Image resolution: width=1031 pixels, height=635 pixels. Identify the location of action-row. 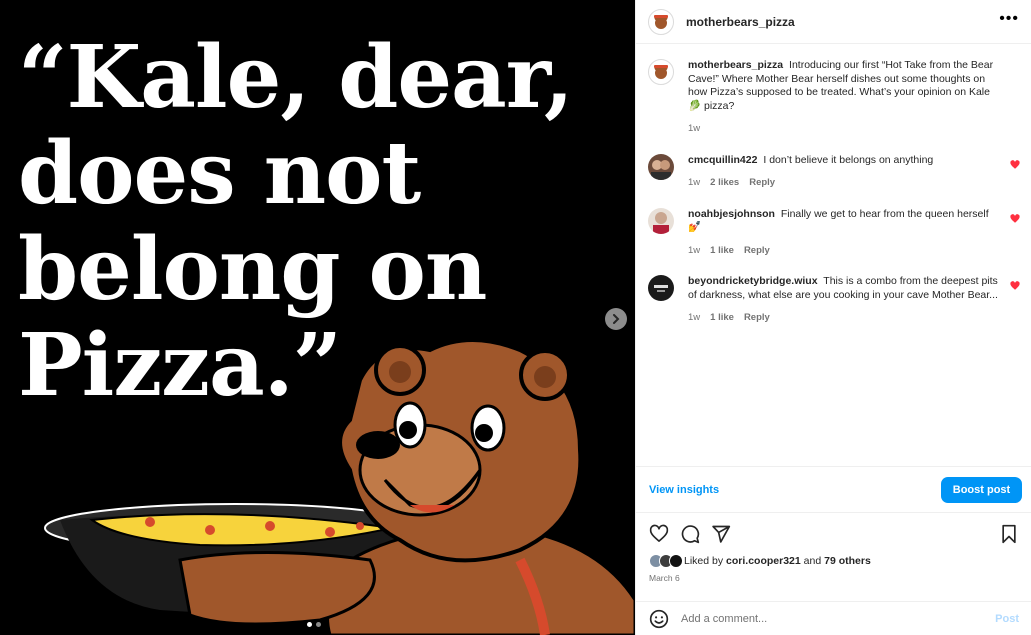
(834, 534).